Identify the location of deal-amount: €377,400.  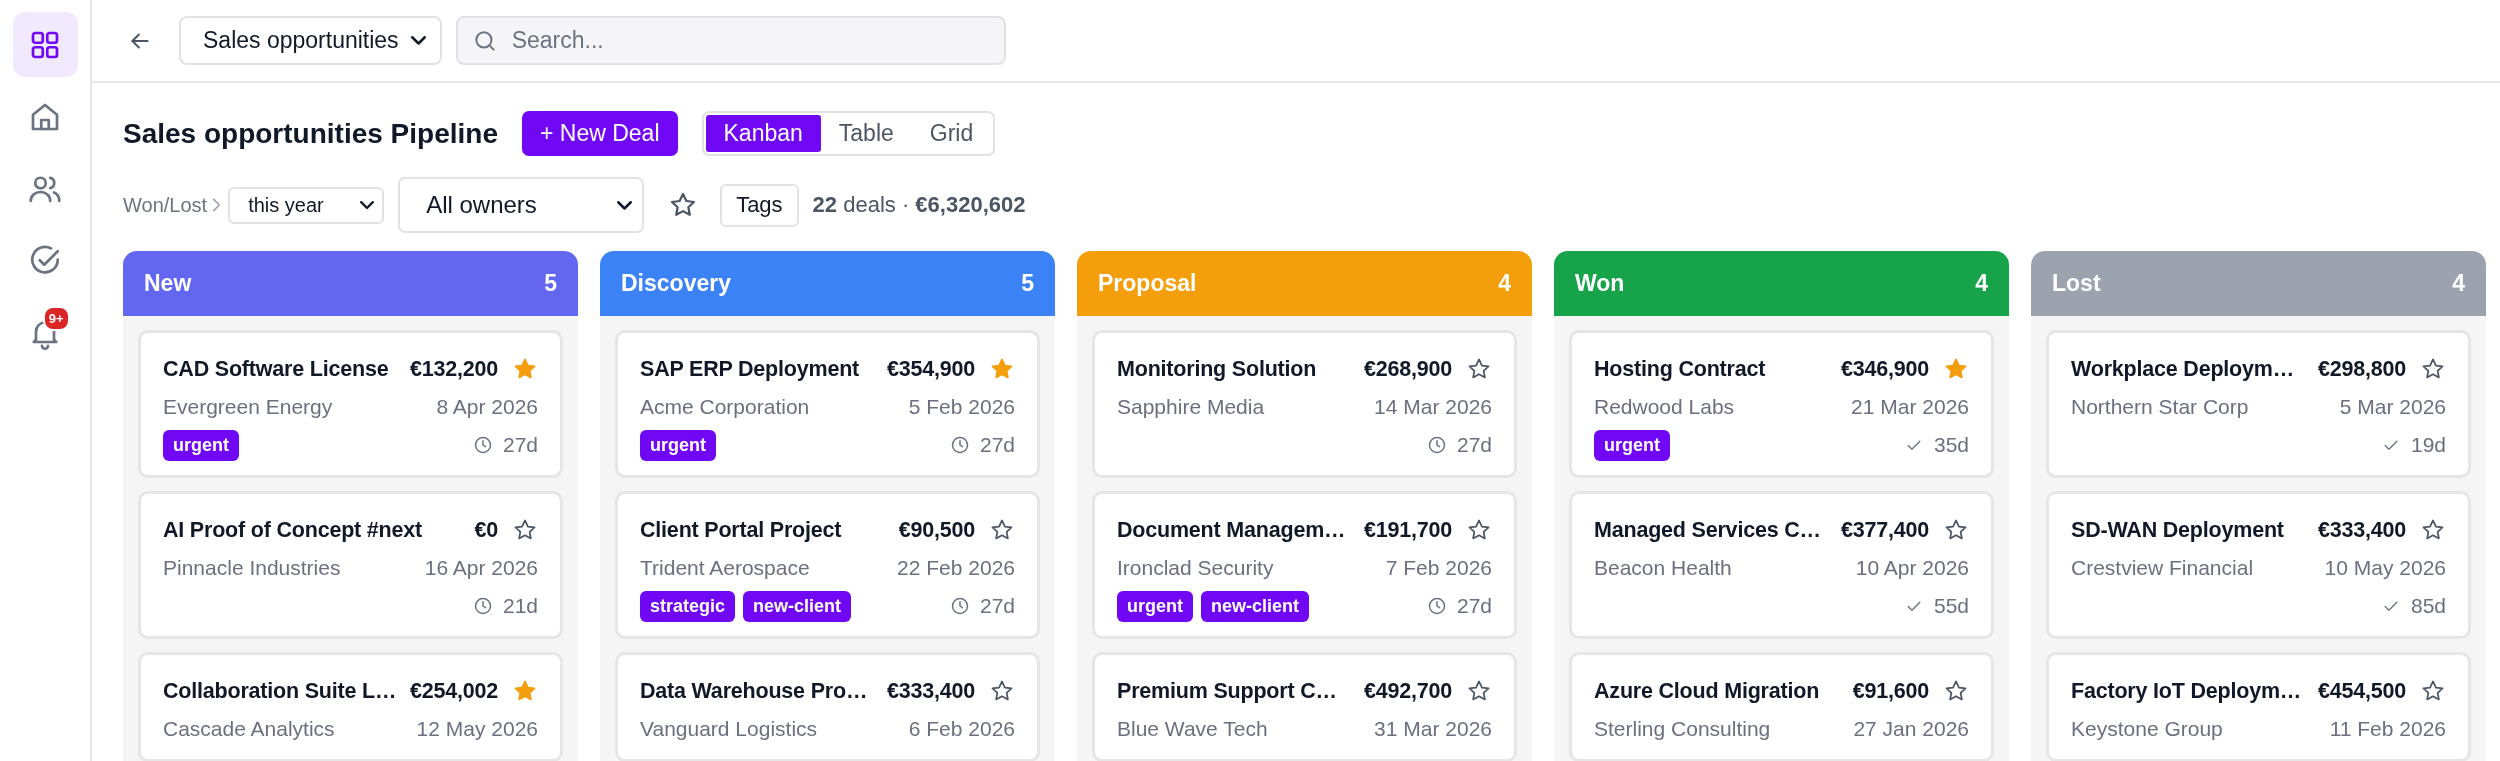
(1884, 530).